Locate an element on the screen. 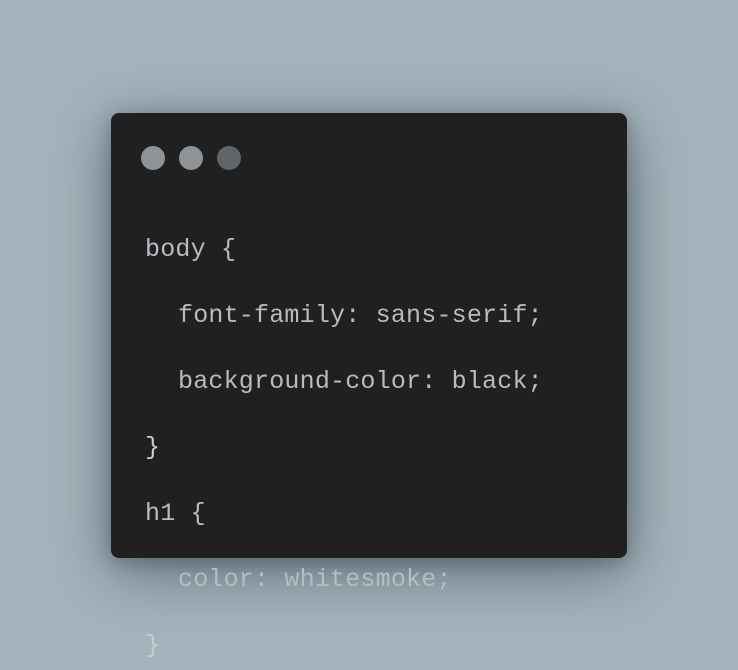 The height and width of the screenshot is (670, 738). code-line-6: color: whitesmoke; is located at coordinates (344, 580).